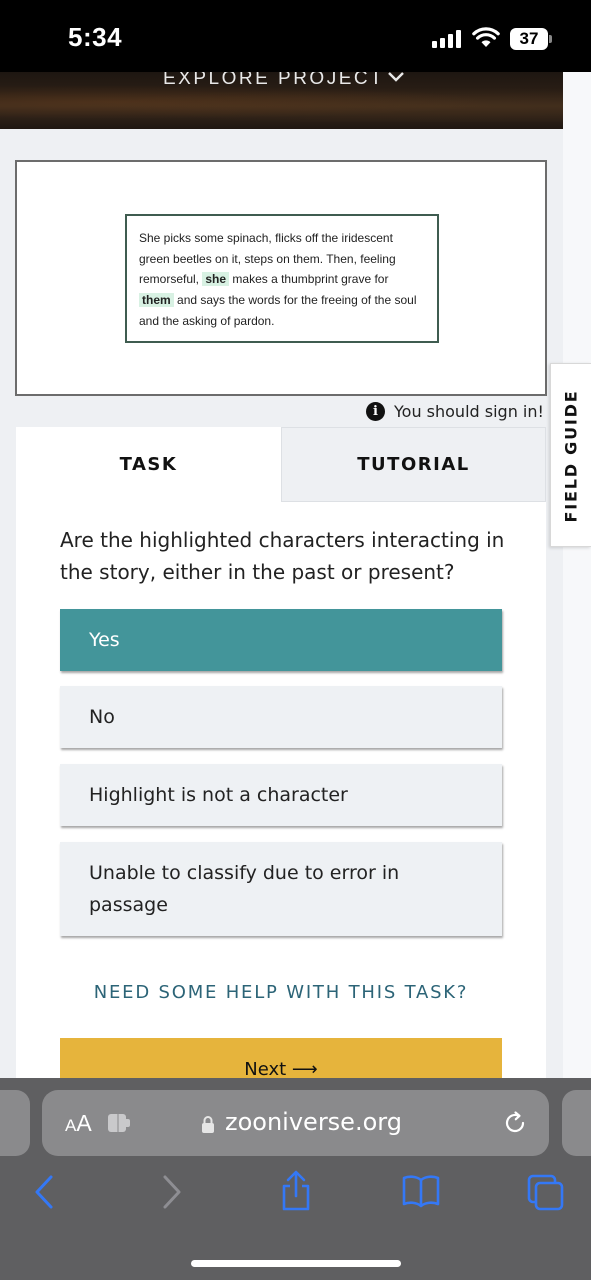 This screenshot has height=1280, width=591. I want to click on page-right-margin, so click(577, 576).